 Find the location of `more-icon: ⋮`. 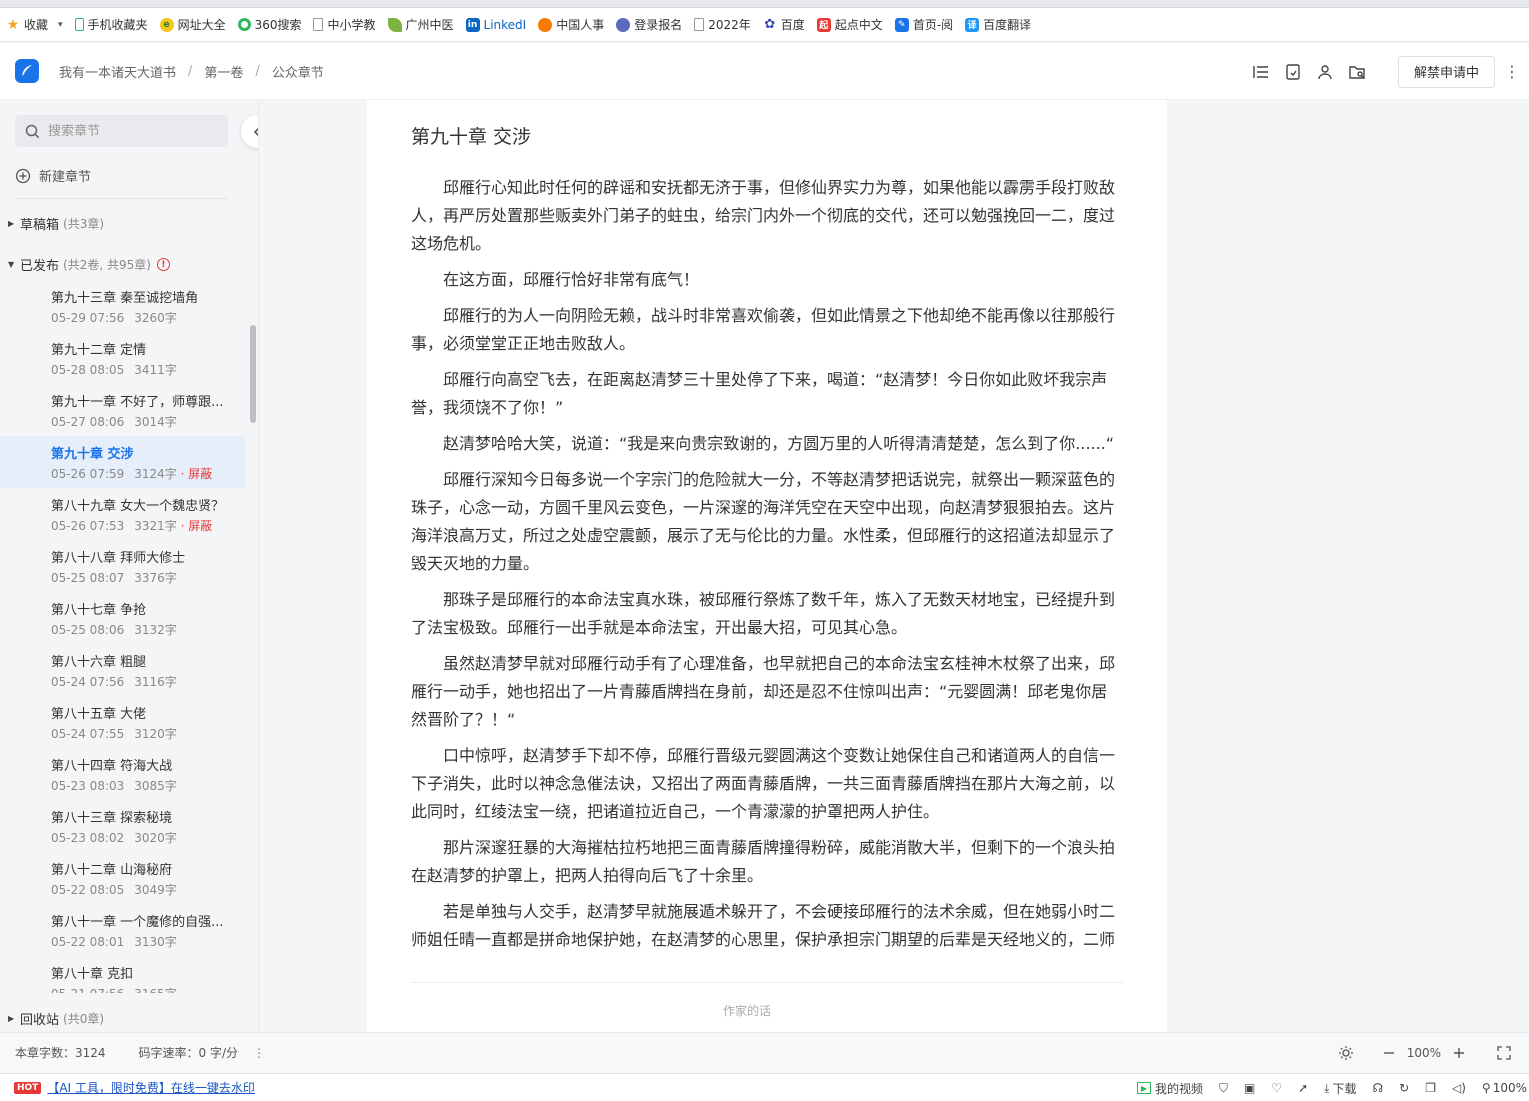

more-icon: ⋮ is located at coordinates (259, 1053).